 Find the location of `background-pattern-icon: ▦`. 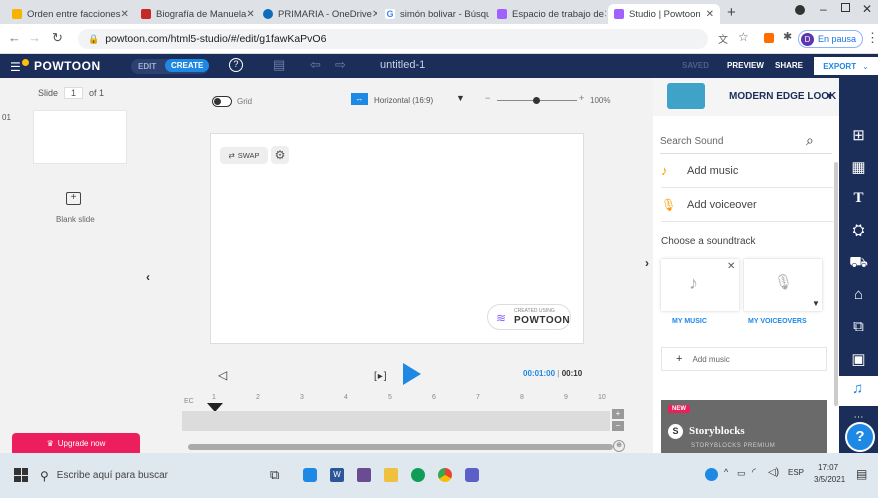

background-pattern-icon: ▦ is located at coordinates (858, 167).